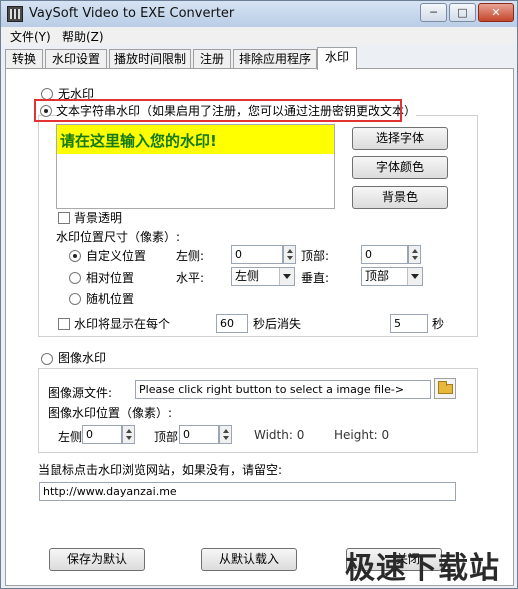 The width and height of the screenshot is (518, 589). I want to click on title-bar: VaySoft Video to EXE Converter ─ □ ✕, so click(259, 14).